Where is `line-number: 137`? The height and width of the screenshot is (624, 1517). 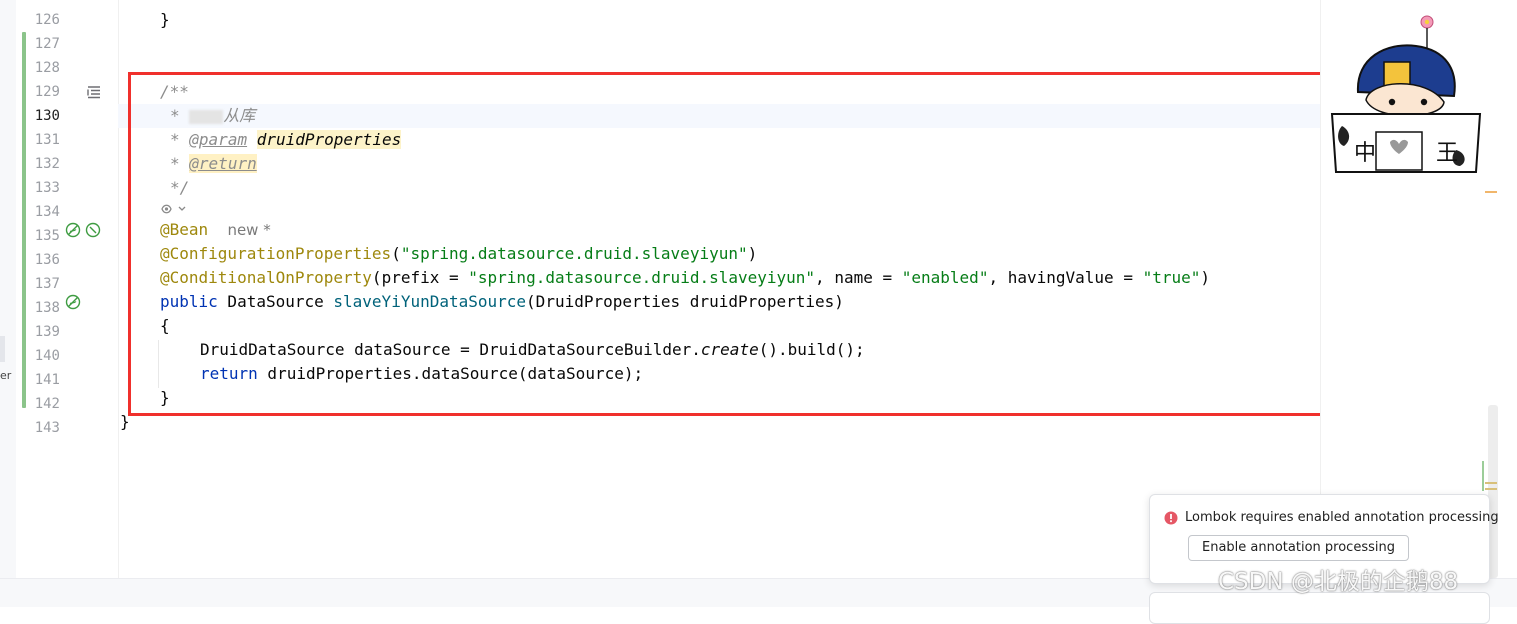
line-number: 137 is located at coordinates (38, 284).